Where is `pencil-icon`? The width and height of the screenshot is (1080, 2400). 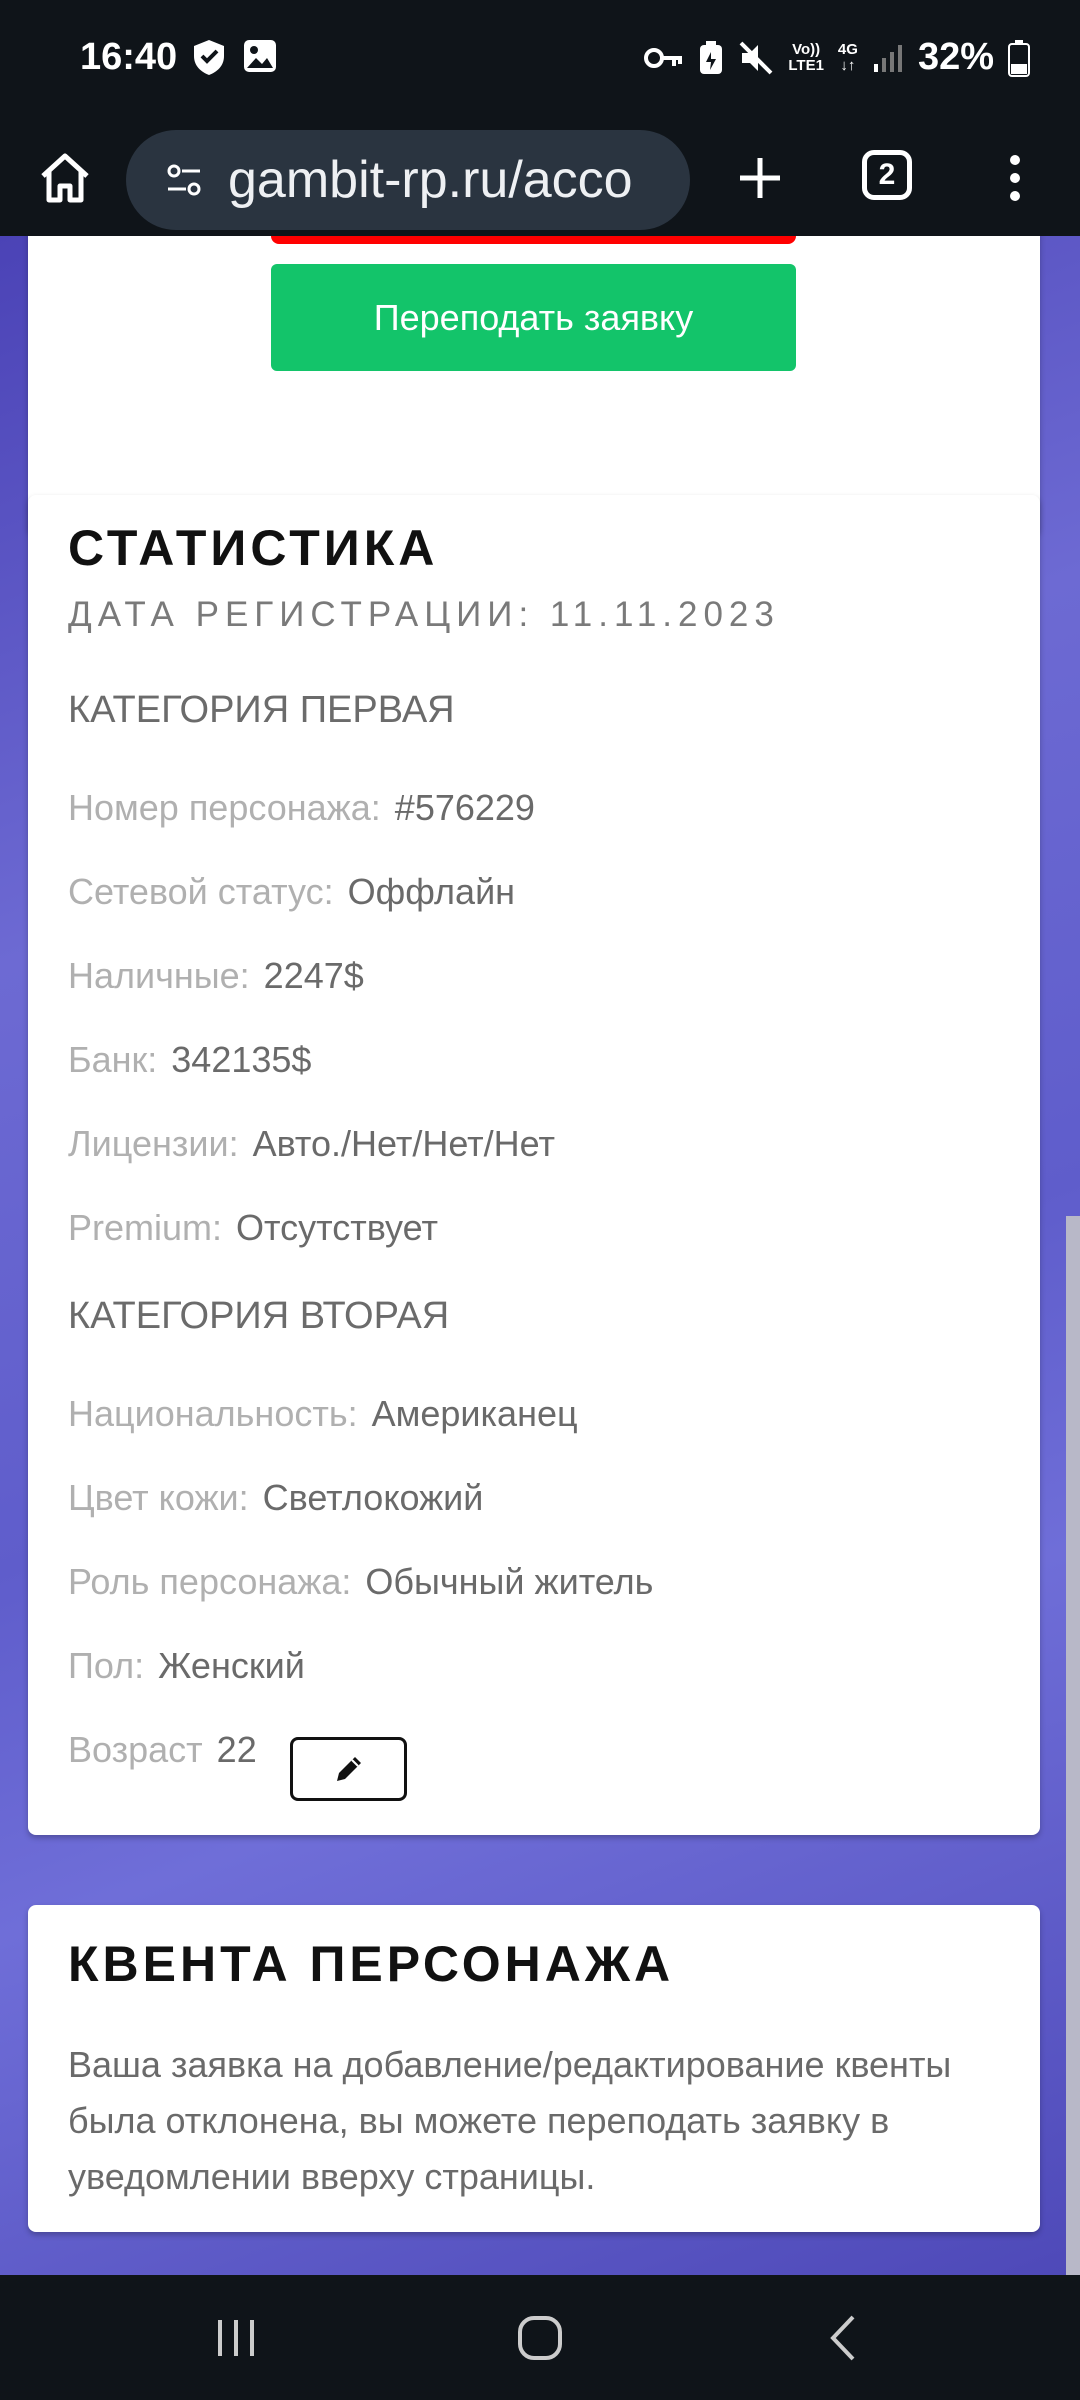
pencil-icon is located at coordinates (348, 1769).